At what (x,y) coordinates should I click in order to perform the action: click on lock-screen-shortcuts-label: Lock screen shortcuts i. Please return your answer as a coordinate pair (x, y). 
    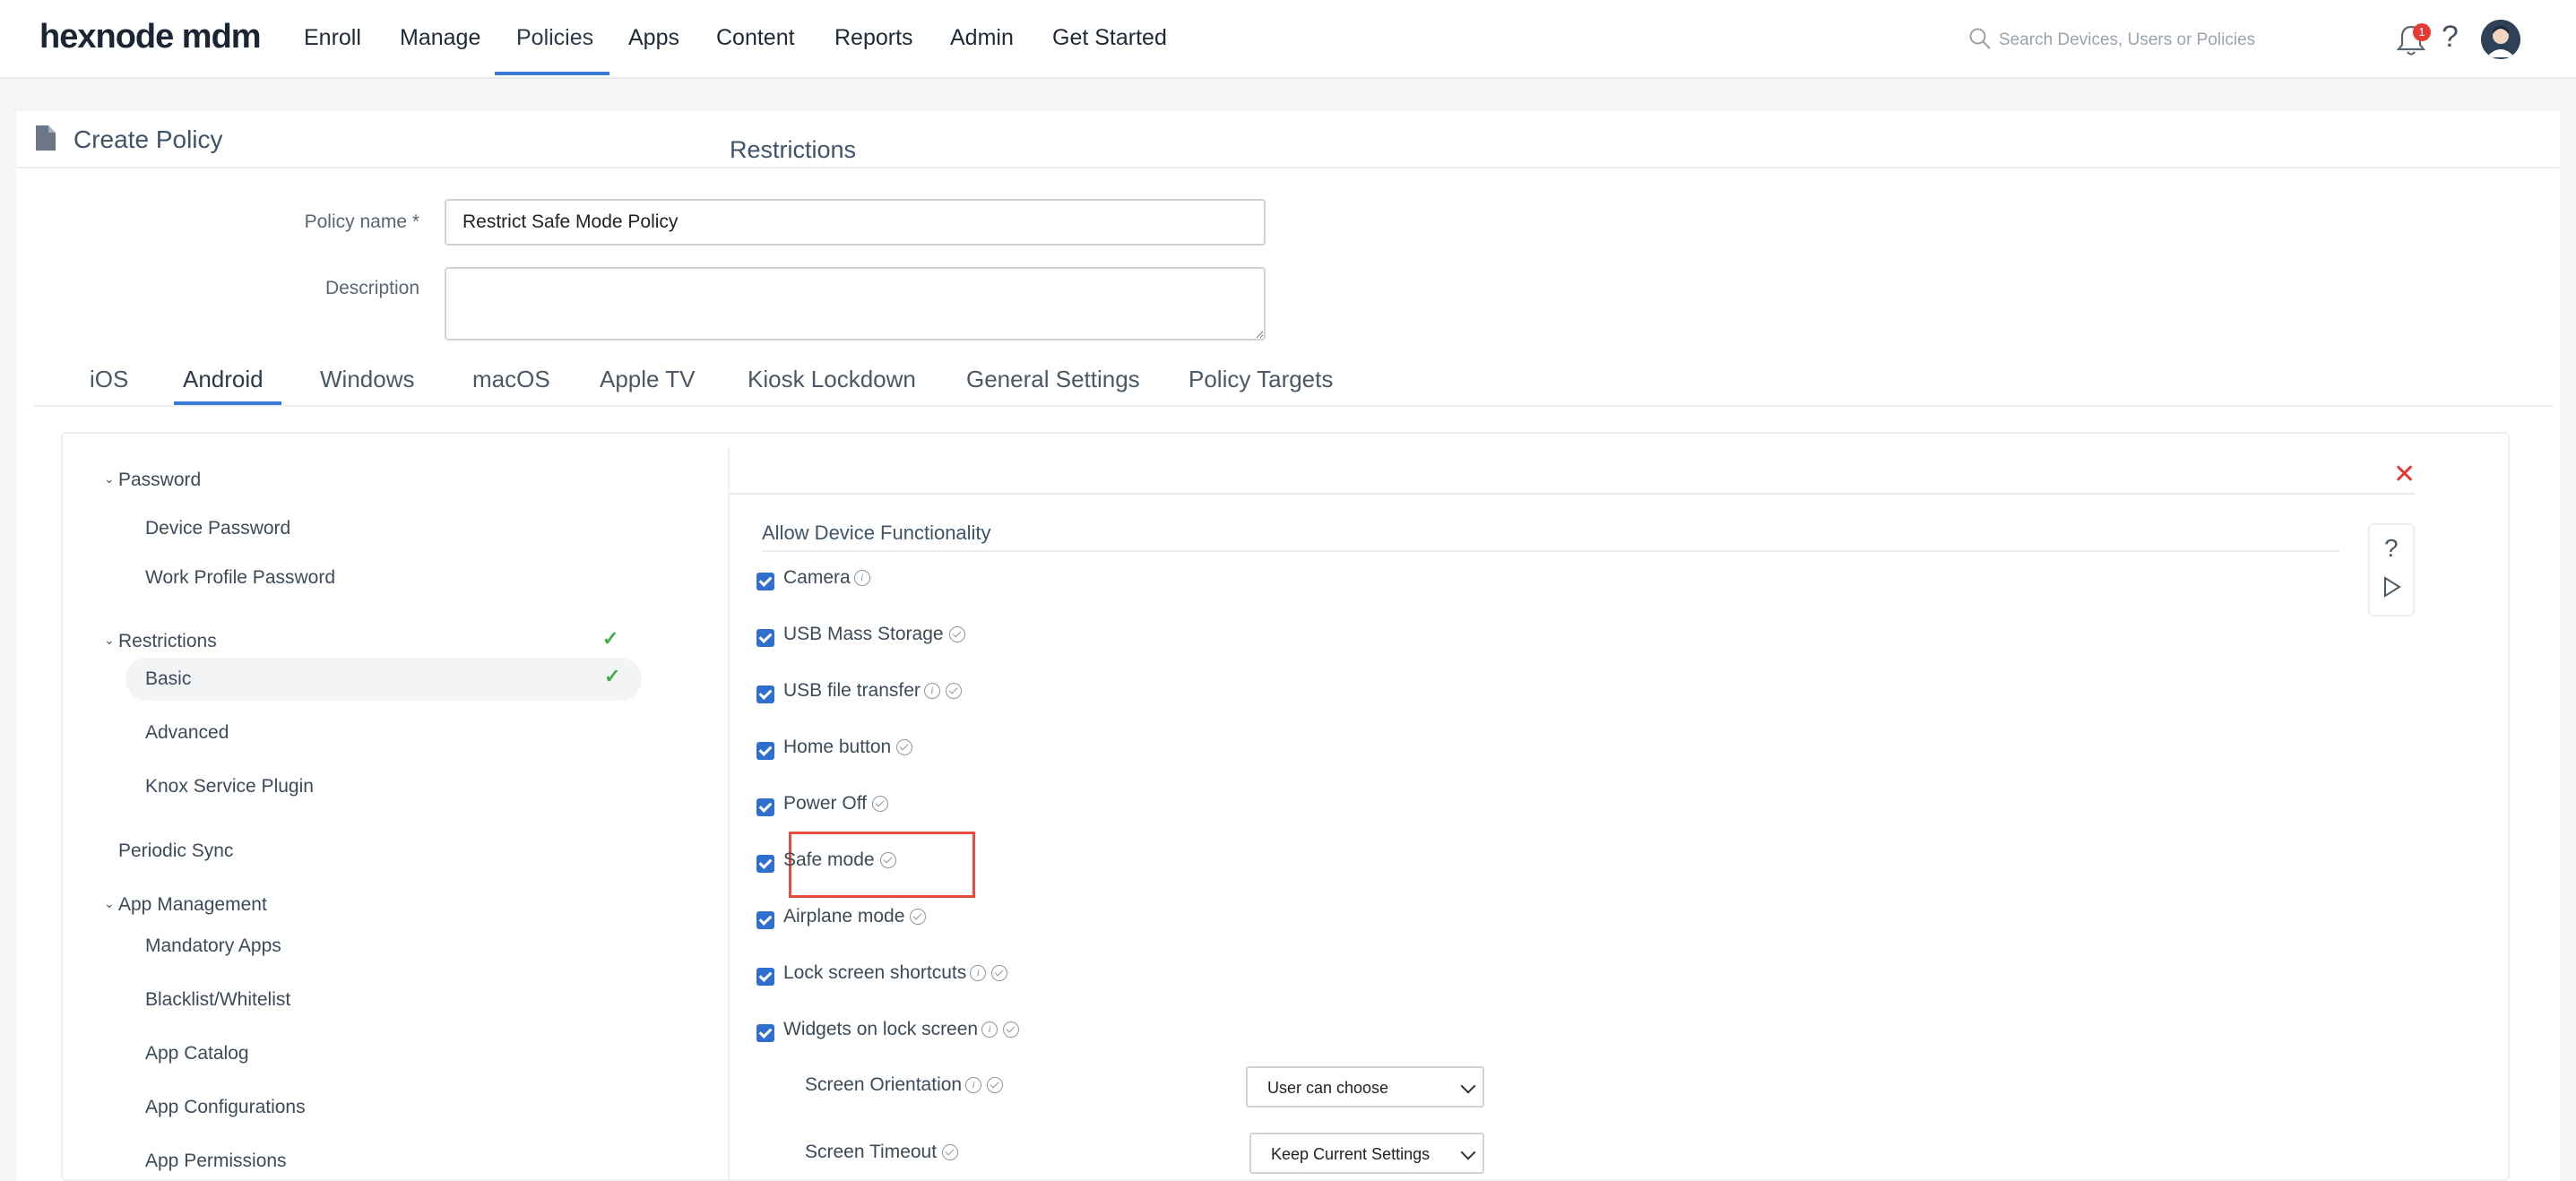
    Looking at the image, I should click on (895, 973).